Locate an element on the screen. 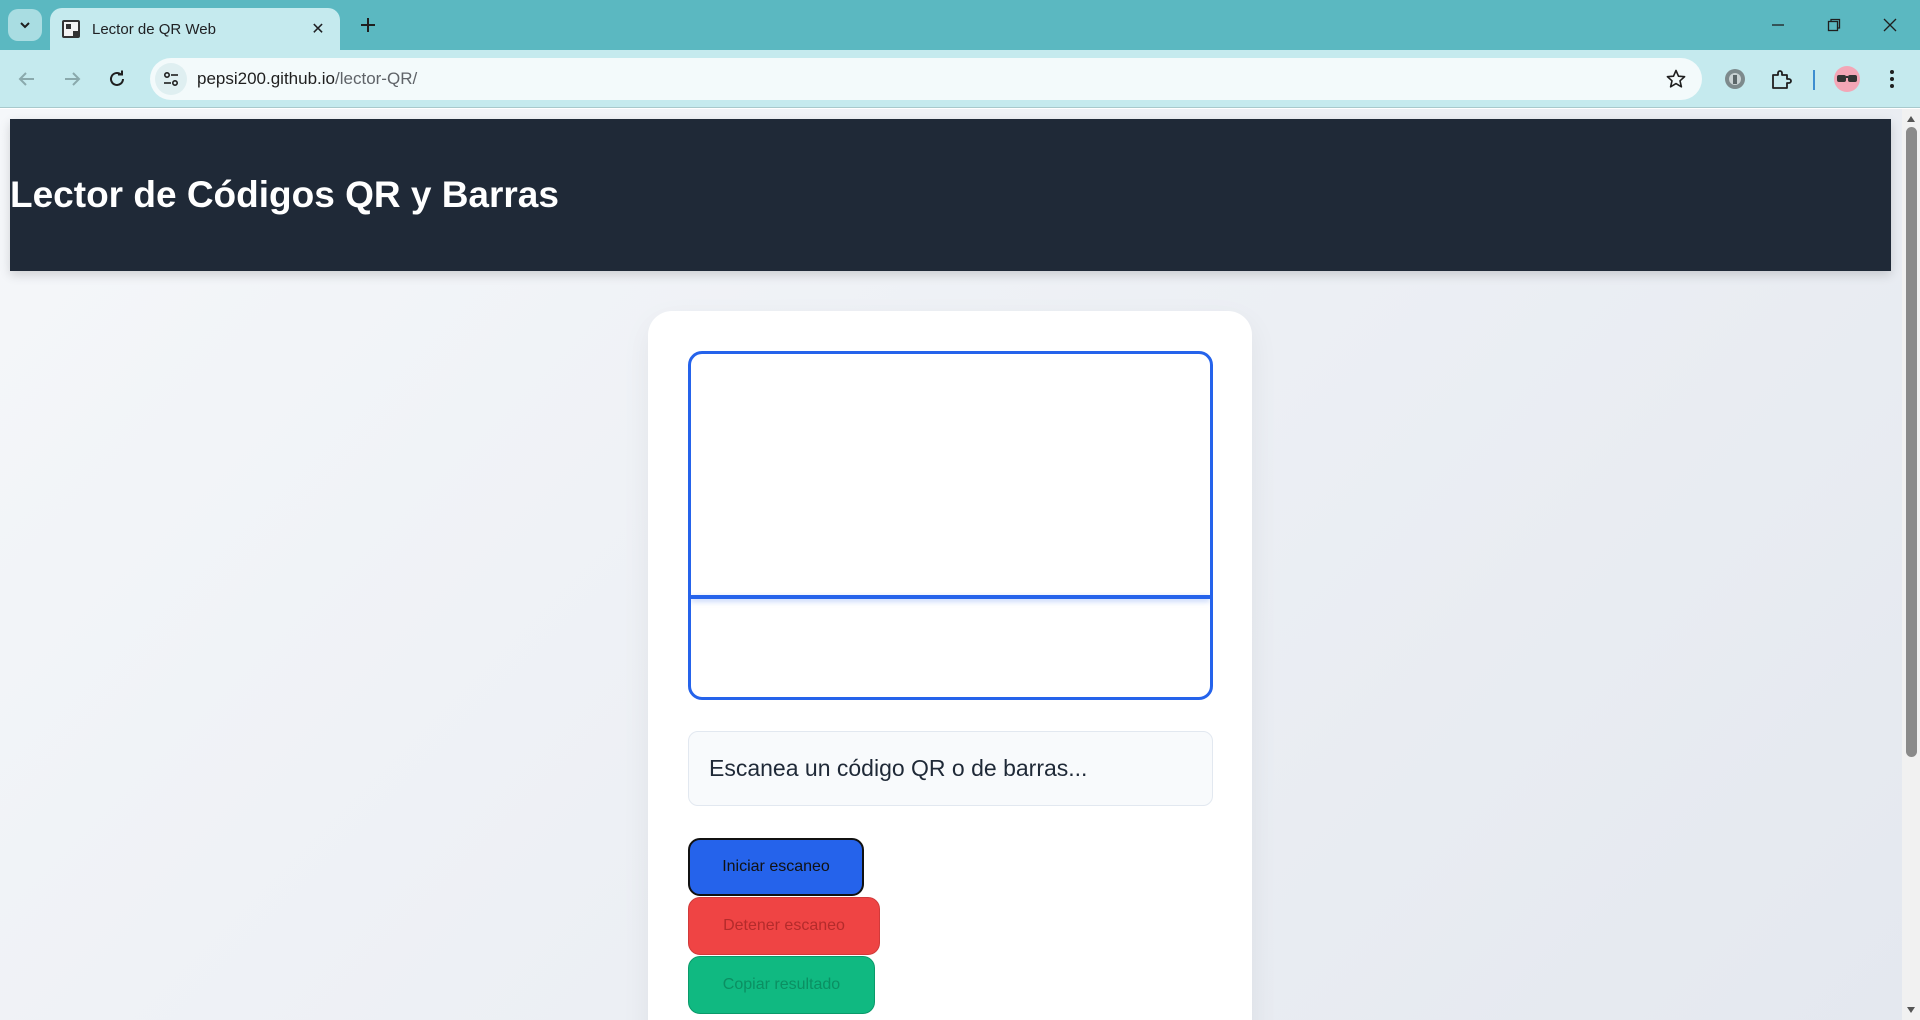 Image resolution: width=1920 pixels, height=1020 pixels. plus-icon is located at coordinates (368, 25).